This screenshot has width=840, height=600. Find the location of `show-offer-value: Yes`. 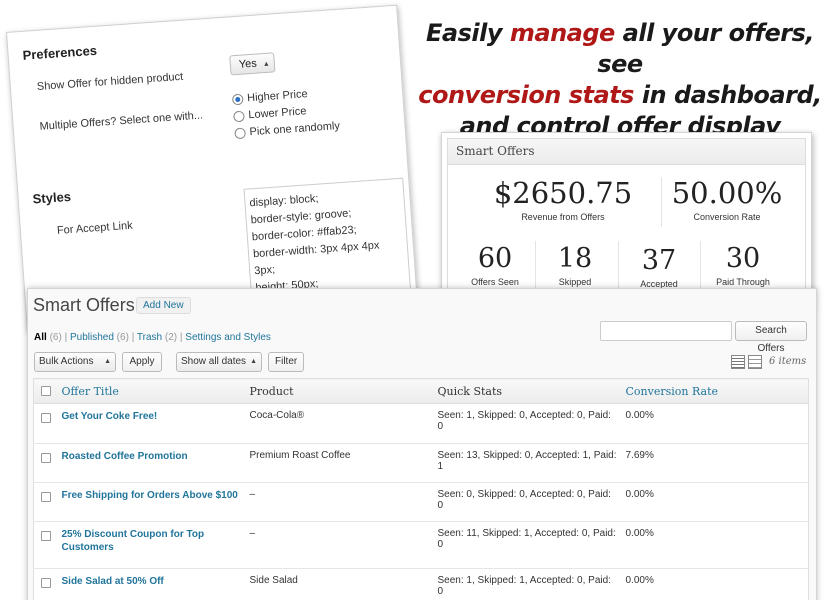

show-offer-value: Yes is located at coordinates (248, 64).